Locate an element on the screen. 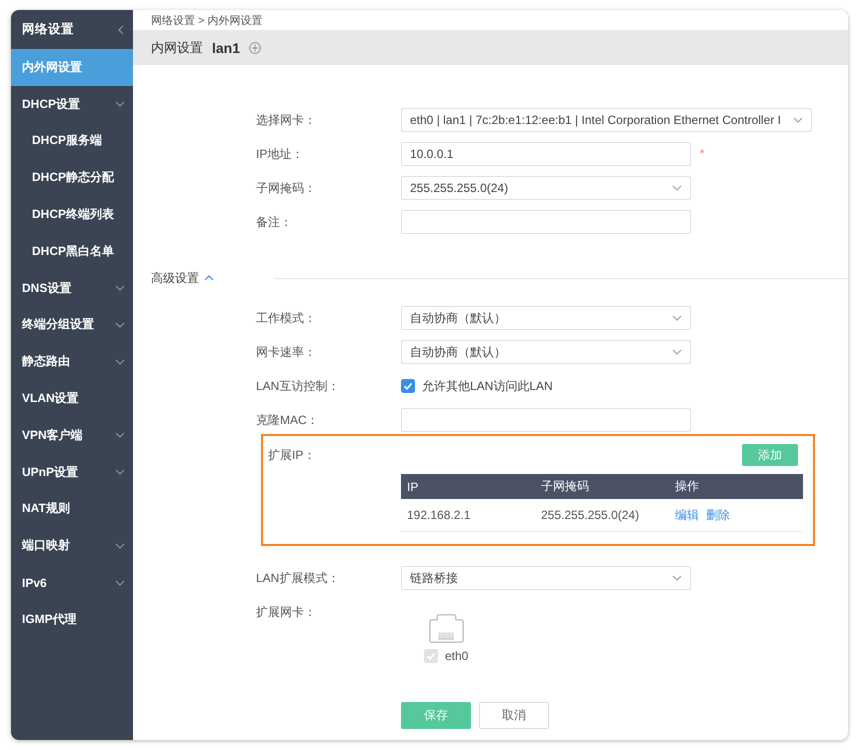 The width and height of the screenshot is (858, 750). field-label: 选择网卡： is located at coordinates (286, 120).